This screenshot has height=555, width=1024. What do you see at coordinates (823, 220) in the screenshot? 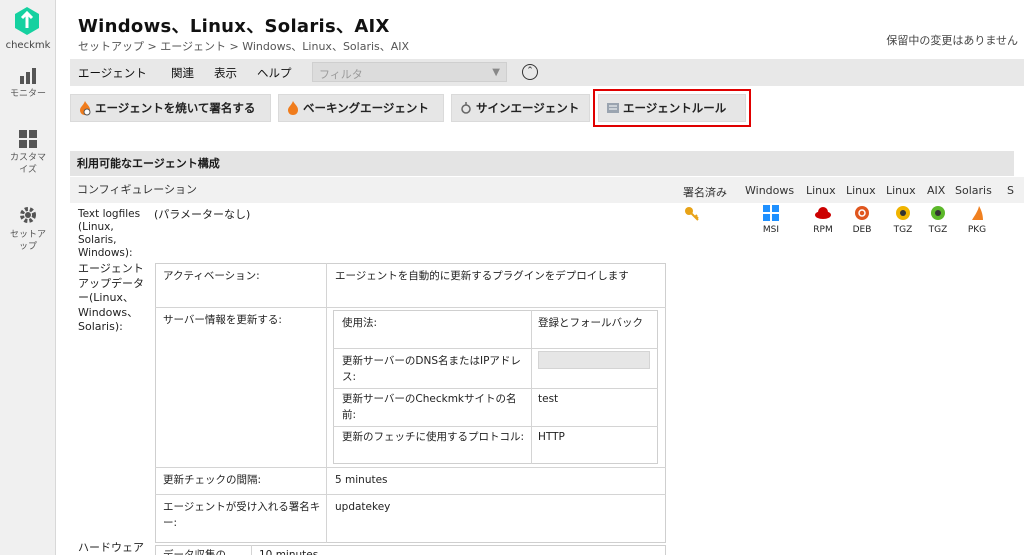
I see `package-rpm: RPM` at bounding box center [823, 220].